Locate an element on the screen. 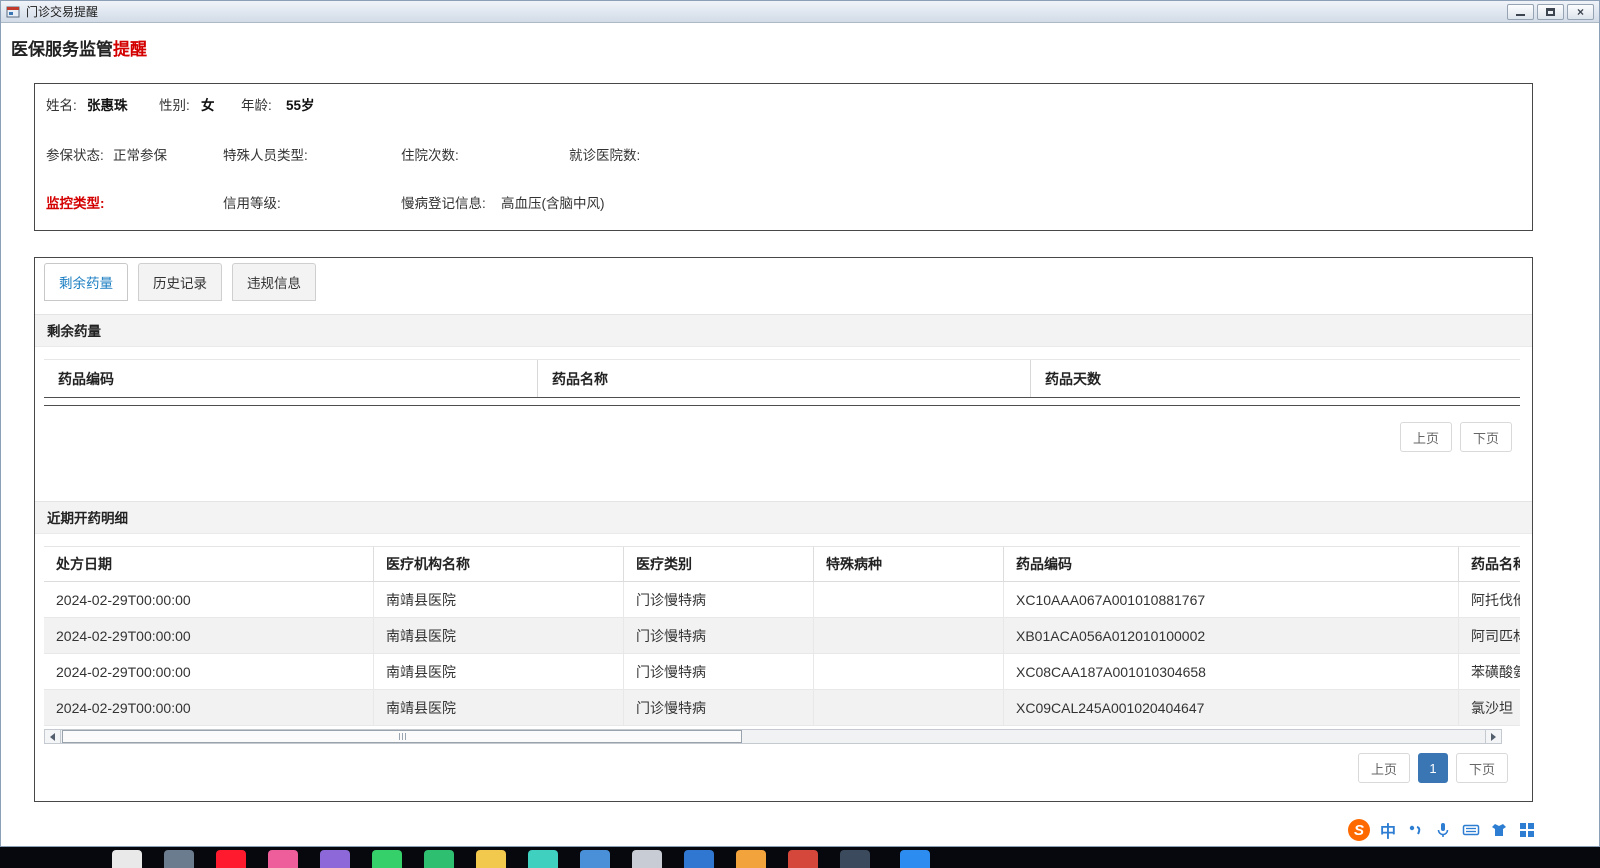 This screenshot has width=1600, height=868. remaining-col-drug-name: 药品名称 is located at coordinates (784, 378).